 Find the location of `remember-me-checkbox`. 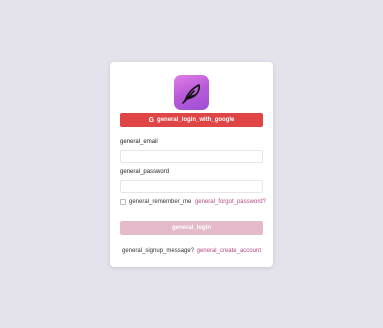

remember-me-checkbox is located at coordinates (123, 202).